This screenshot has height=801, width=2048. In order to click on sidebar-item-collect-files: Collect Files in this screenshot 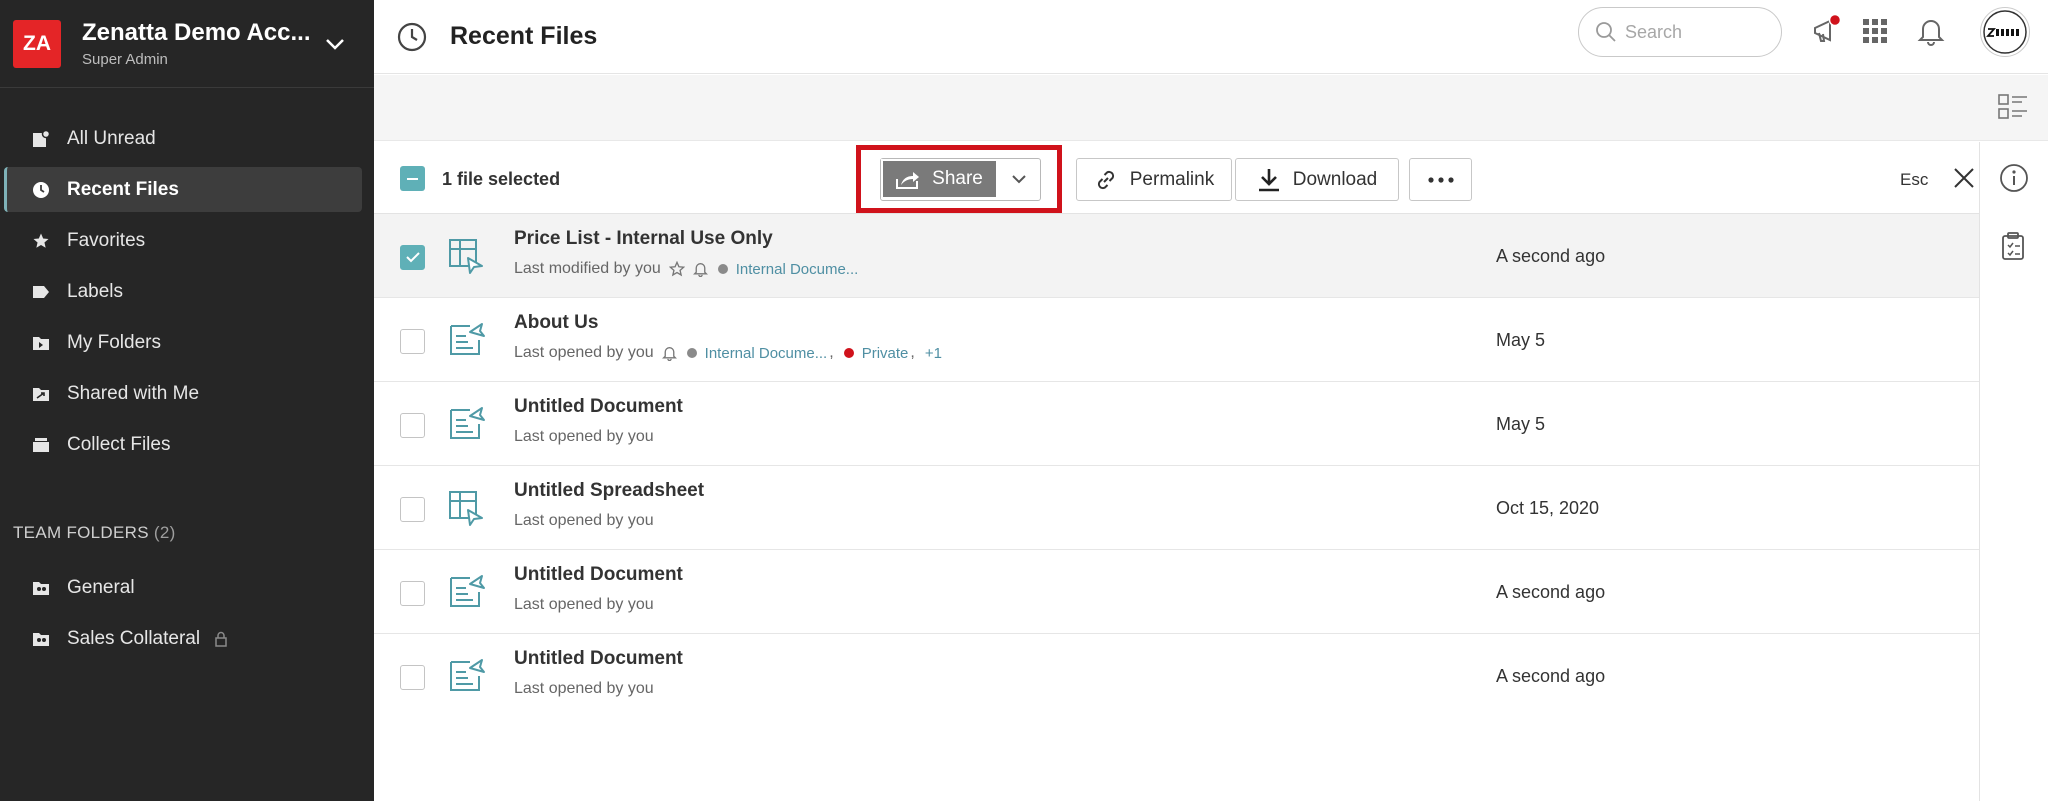, I will do `click(183, 444)`.